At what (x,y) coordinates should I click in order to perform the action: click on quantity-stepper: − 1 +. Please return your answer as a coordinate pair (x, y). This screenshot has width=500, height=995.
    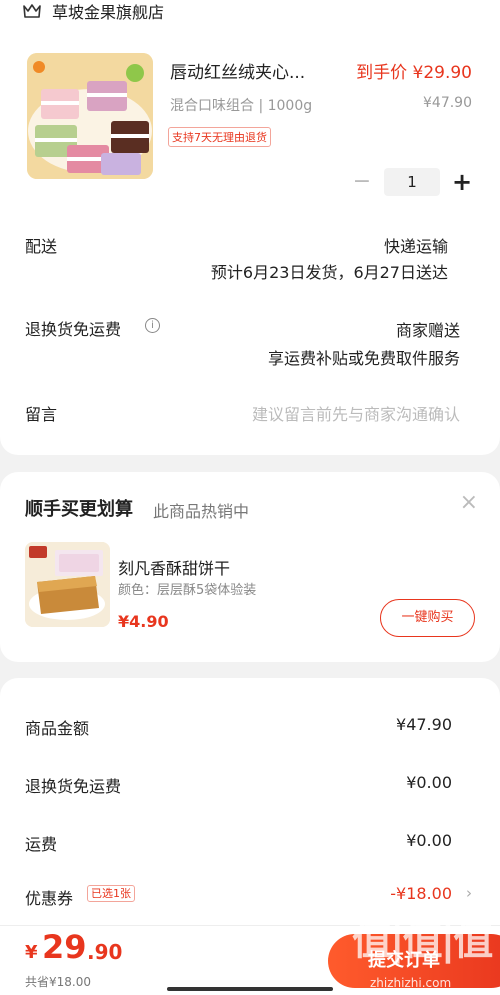
    Looking at the image, I should click on (412, 182).